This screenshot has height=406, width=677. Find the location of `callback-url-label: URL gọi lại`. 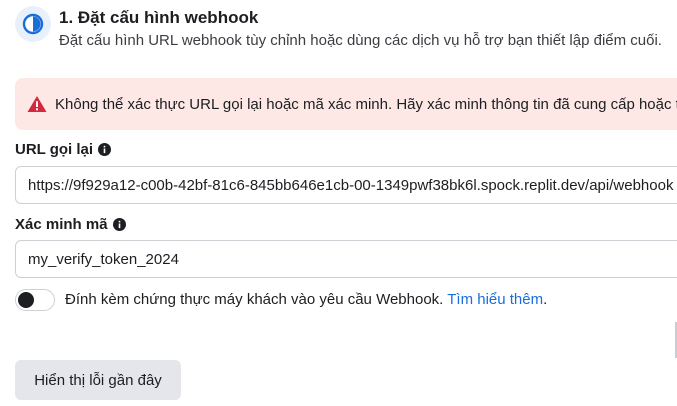

callback-url-label: URL gọi lại is located at coordinates (63, 149).